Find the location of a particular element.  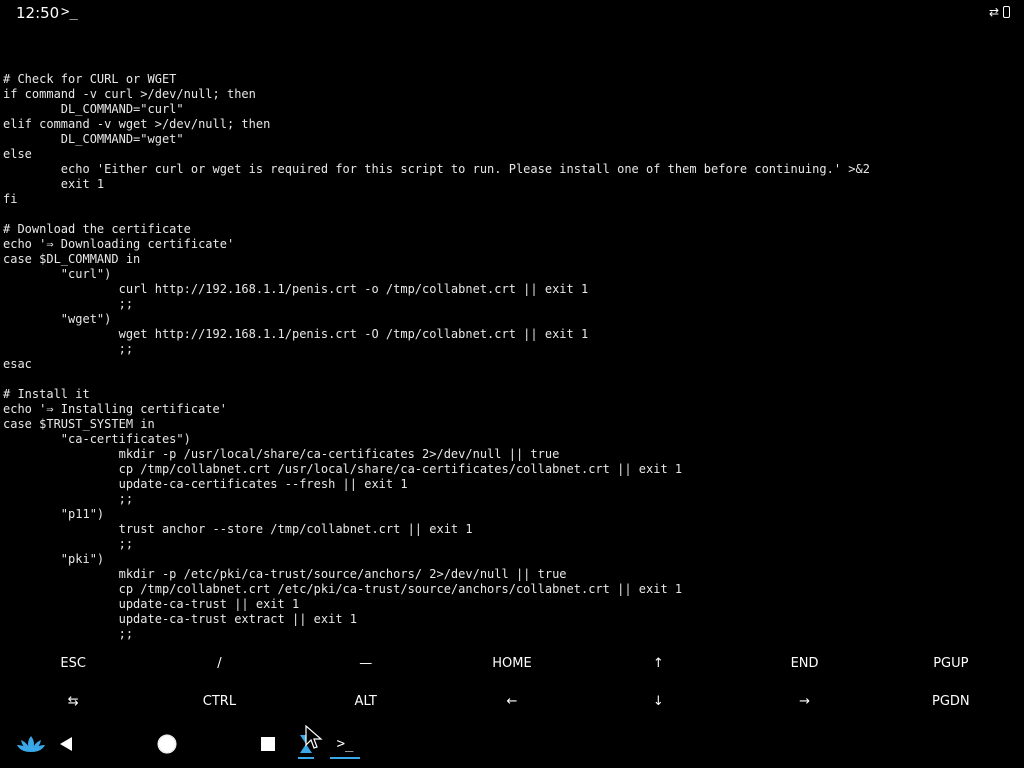

extra-keys-bar: ESC / — HOME ↑ END PGUP ⇆ CTRL ALT ← ↓ → PGDN is located at coordinates (512, 682).